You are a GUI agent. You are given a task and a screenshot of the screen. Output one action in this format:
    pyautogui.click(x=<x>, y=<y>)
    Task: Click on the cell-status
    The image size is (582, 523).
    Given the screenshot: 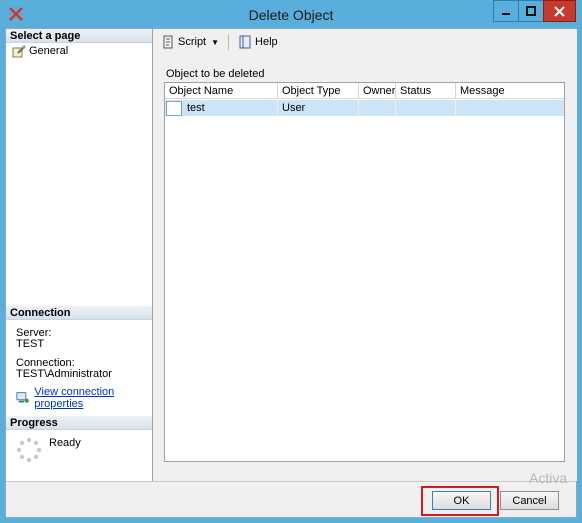 What is the action you would take?
    pyautogui.click(x=426, y=108)
    